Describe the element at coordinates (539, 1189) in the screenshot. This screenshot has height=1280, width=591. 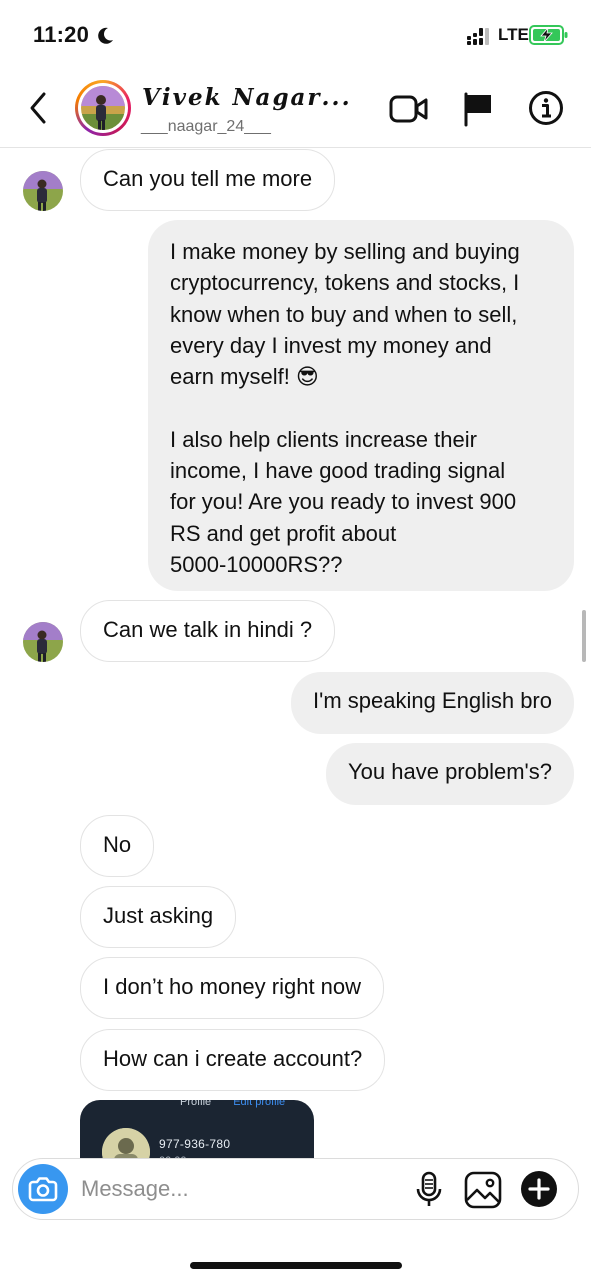
I see `plus-icon` at that location.